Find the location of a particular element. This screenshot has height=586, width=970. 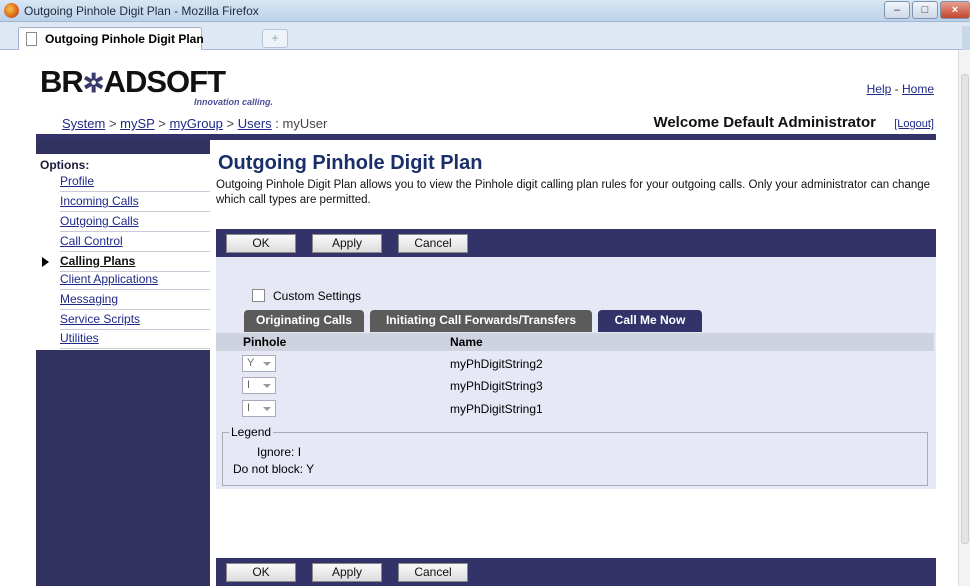

column-name: Name is located at coordinates (466, 342).